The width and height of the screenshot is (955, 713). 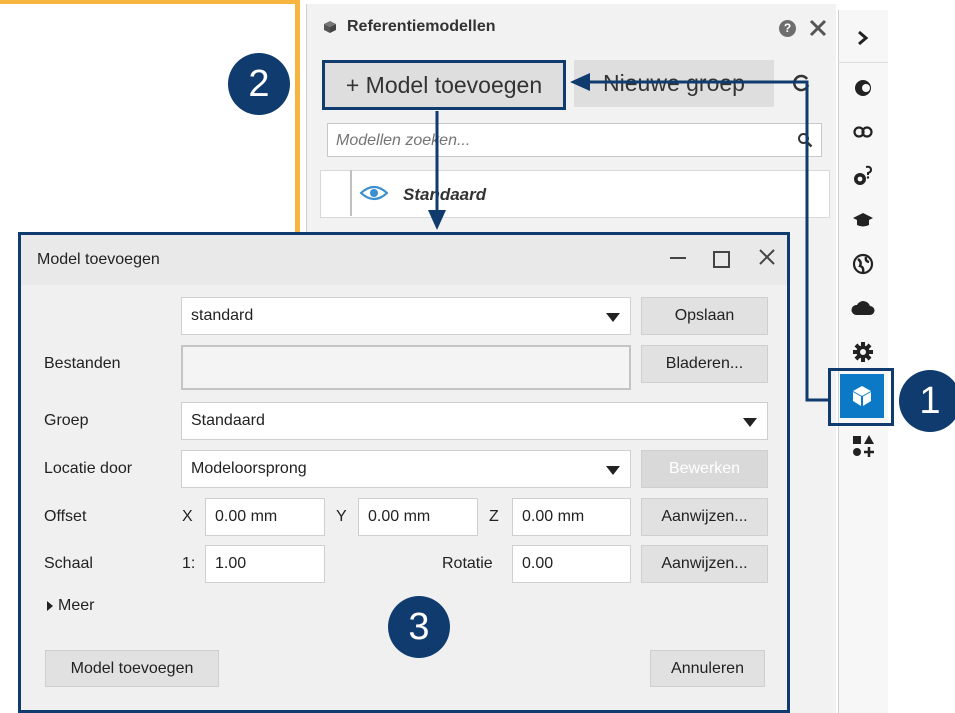 I want to click on help-icon: ?, so click(x=787, y=28).